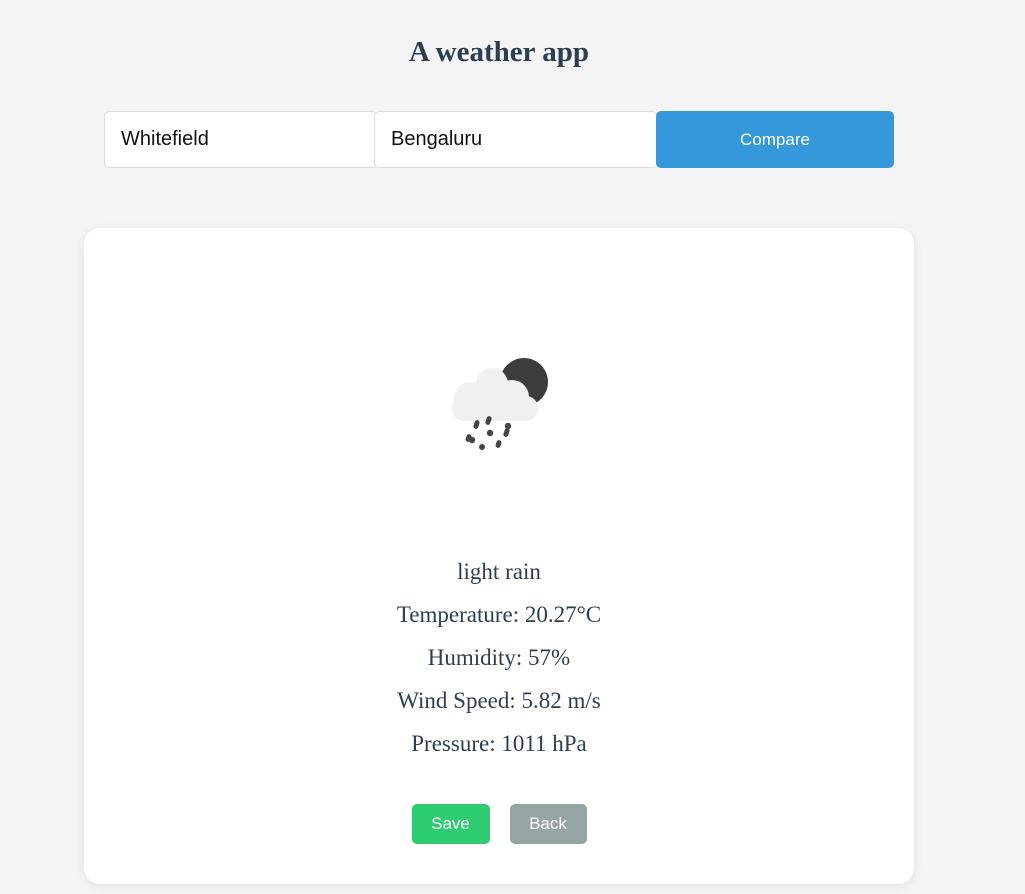 This screenshot has height=894, width=1025. I want to click on compare-form: Compare, so click(499, 139).